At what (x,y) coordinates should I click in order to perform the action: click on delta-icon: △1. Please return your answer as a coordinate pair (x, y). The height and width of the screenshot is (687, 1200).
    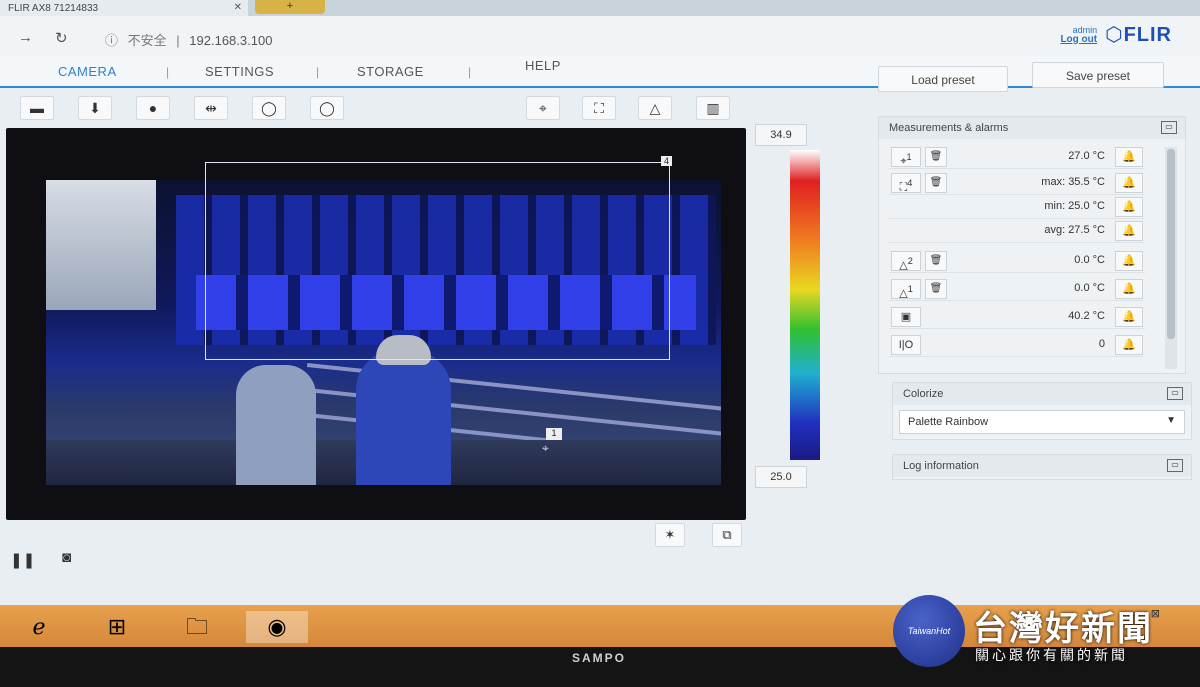
    Looking at the image, I should click on (906, 289).